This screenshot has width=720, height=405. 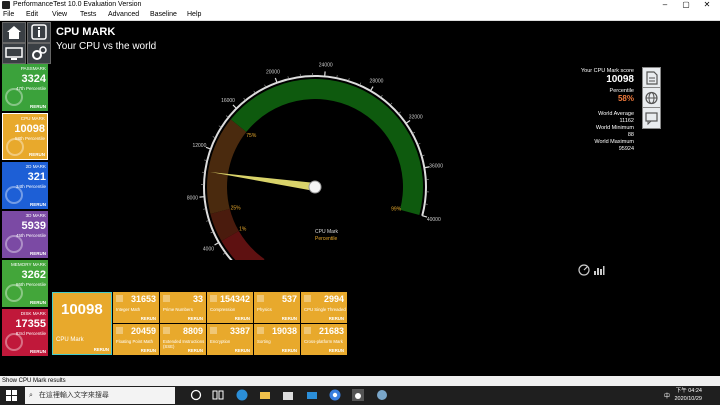 What do you see at coordinates (326, 65) in the screenshot?
I see `gauge-tick-label: 24000` at bounding box center [326, 65].